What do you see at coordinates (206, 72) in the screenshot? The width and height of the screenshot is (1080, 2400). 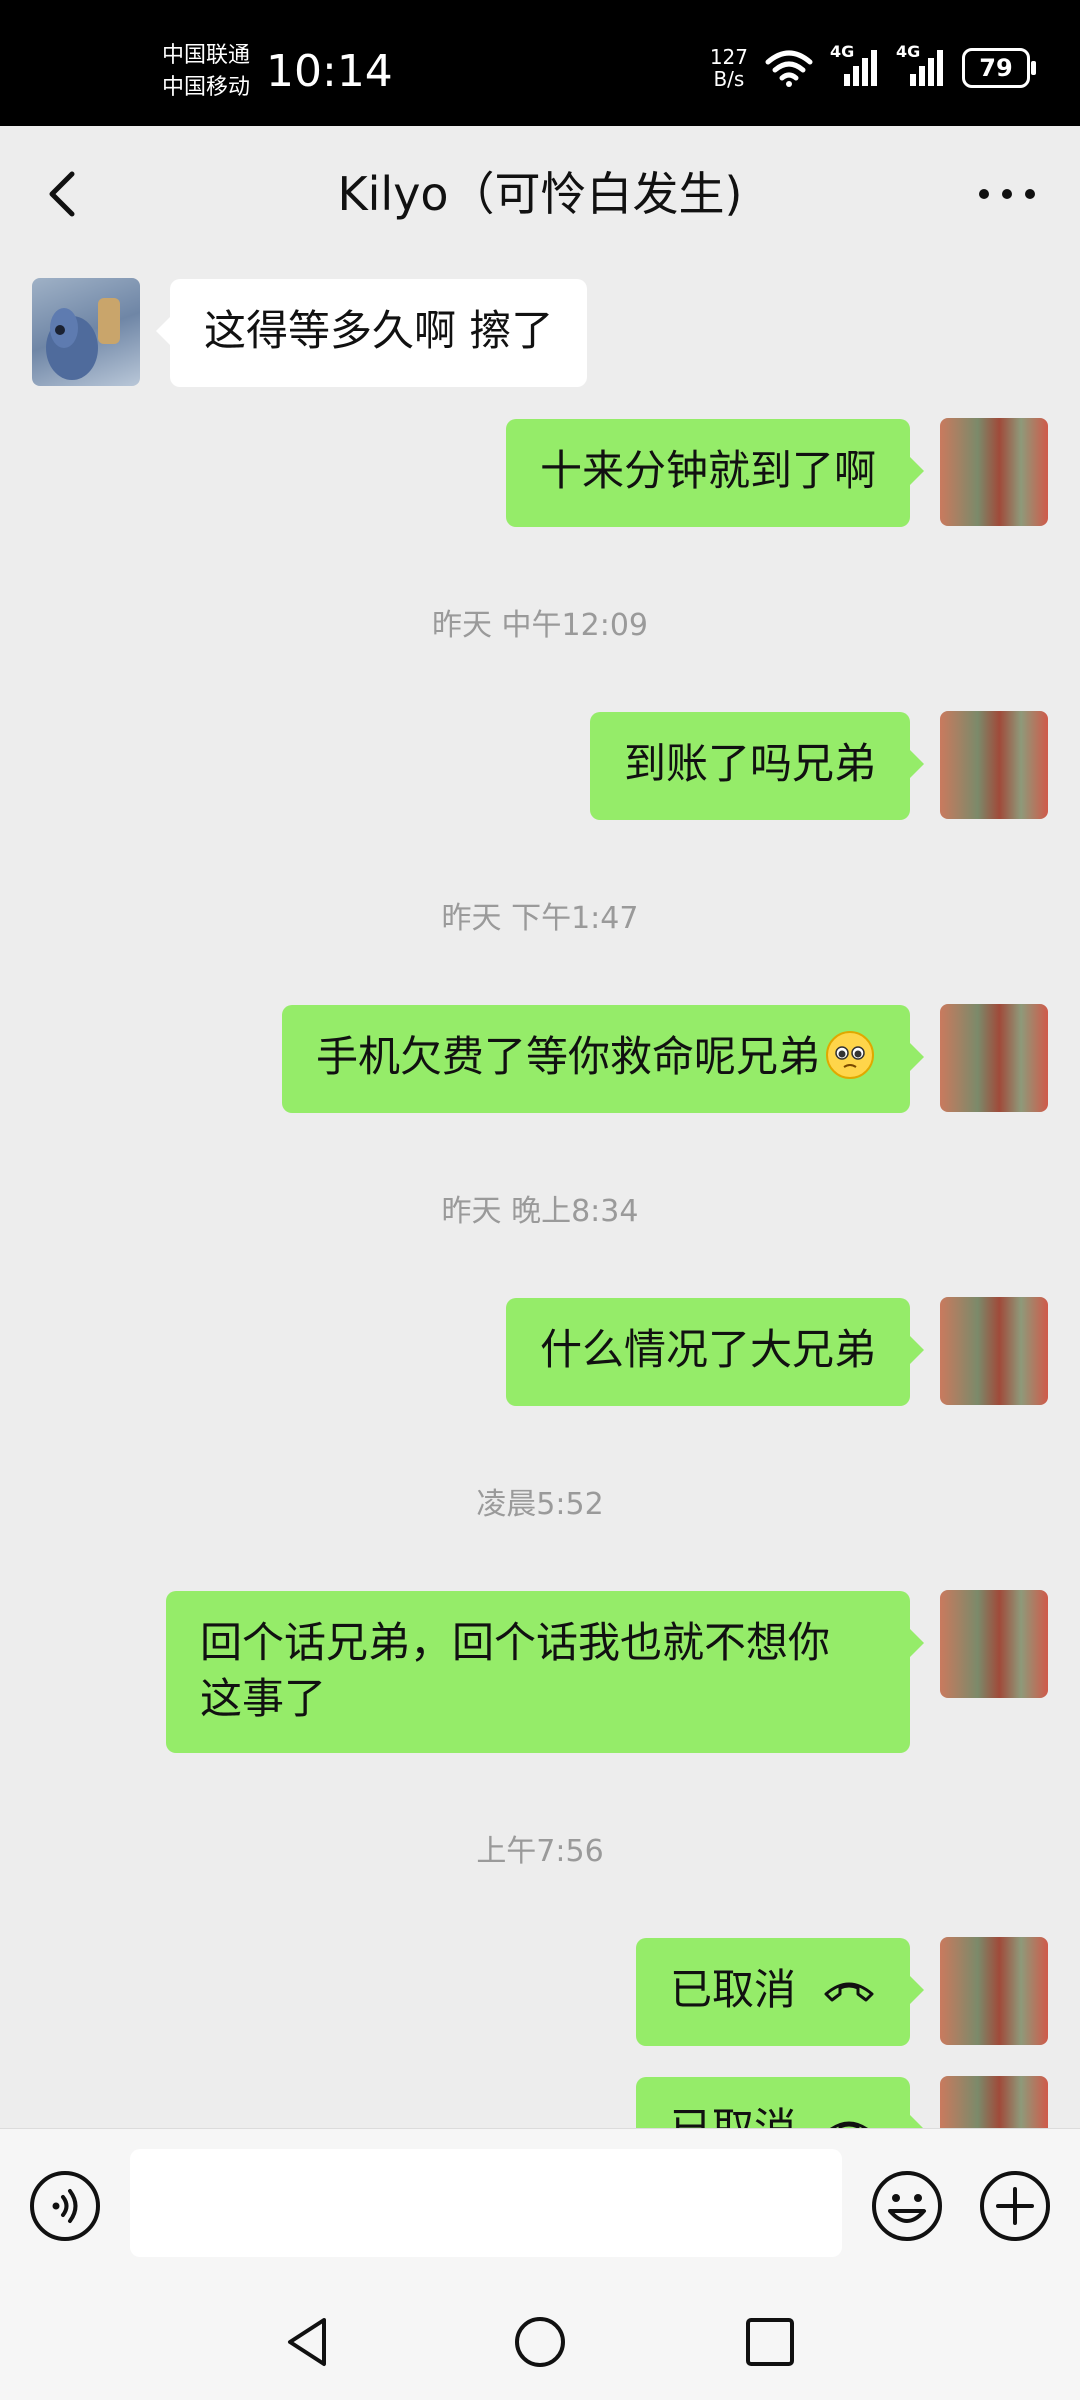 I see `carrier-labels: 中国联通 中国移动` at bounding box center [206, 72].